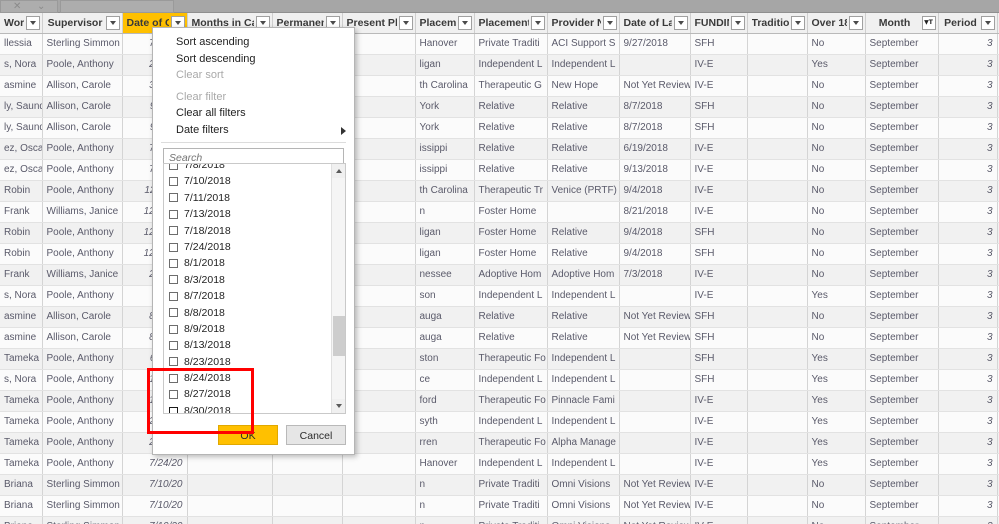 Image resolution: width=999 pixels, height=524 pixels. I want to click on cell-provider_name: Venice (PRTF), so click(583, 191).